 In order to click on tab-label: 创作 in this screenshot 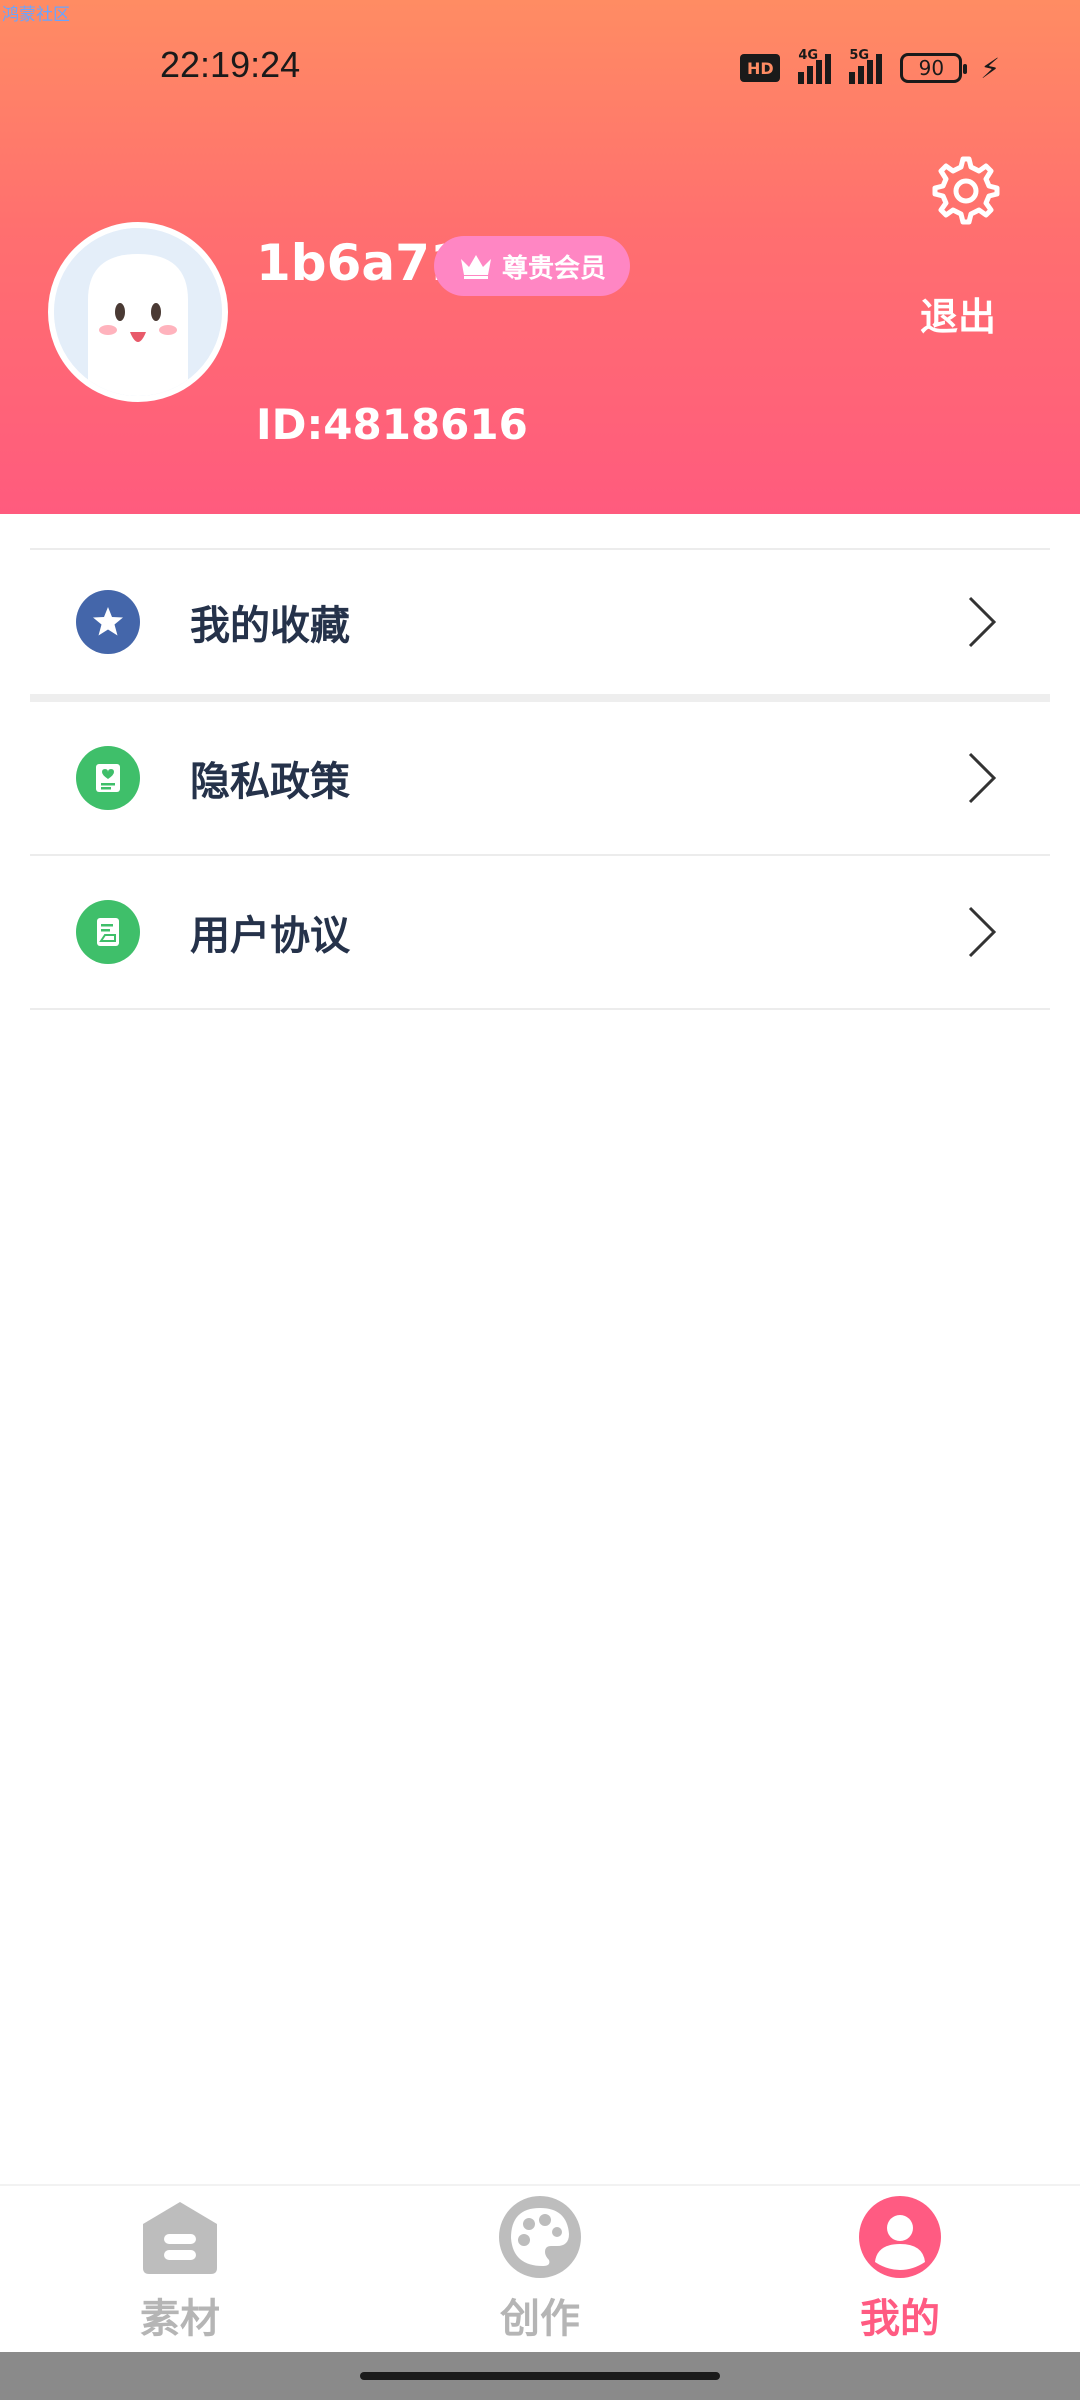, I will do `click(540, 2319)`.